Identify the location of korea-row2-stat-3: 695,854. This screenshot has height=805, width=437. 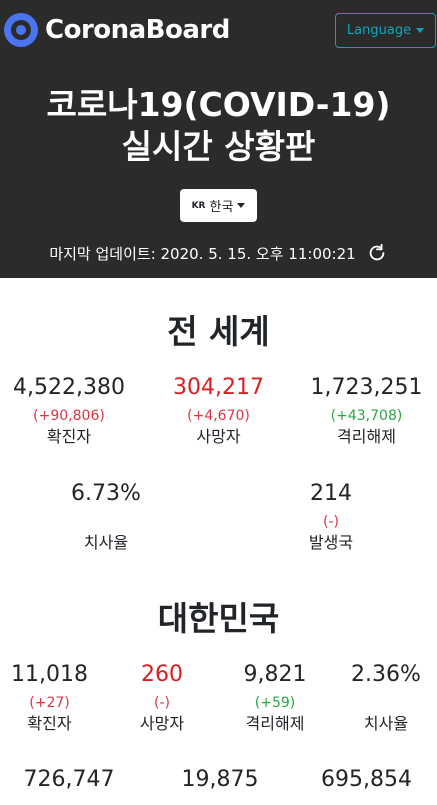
(366, 780).